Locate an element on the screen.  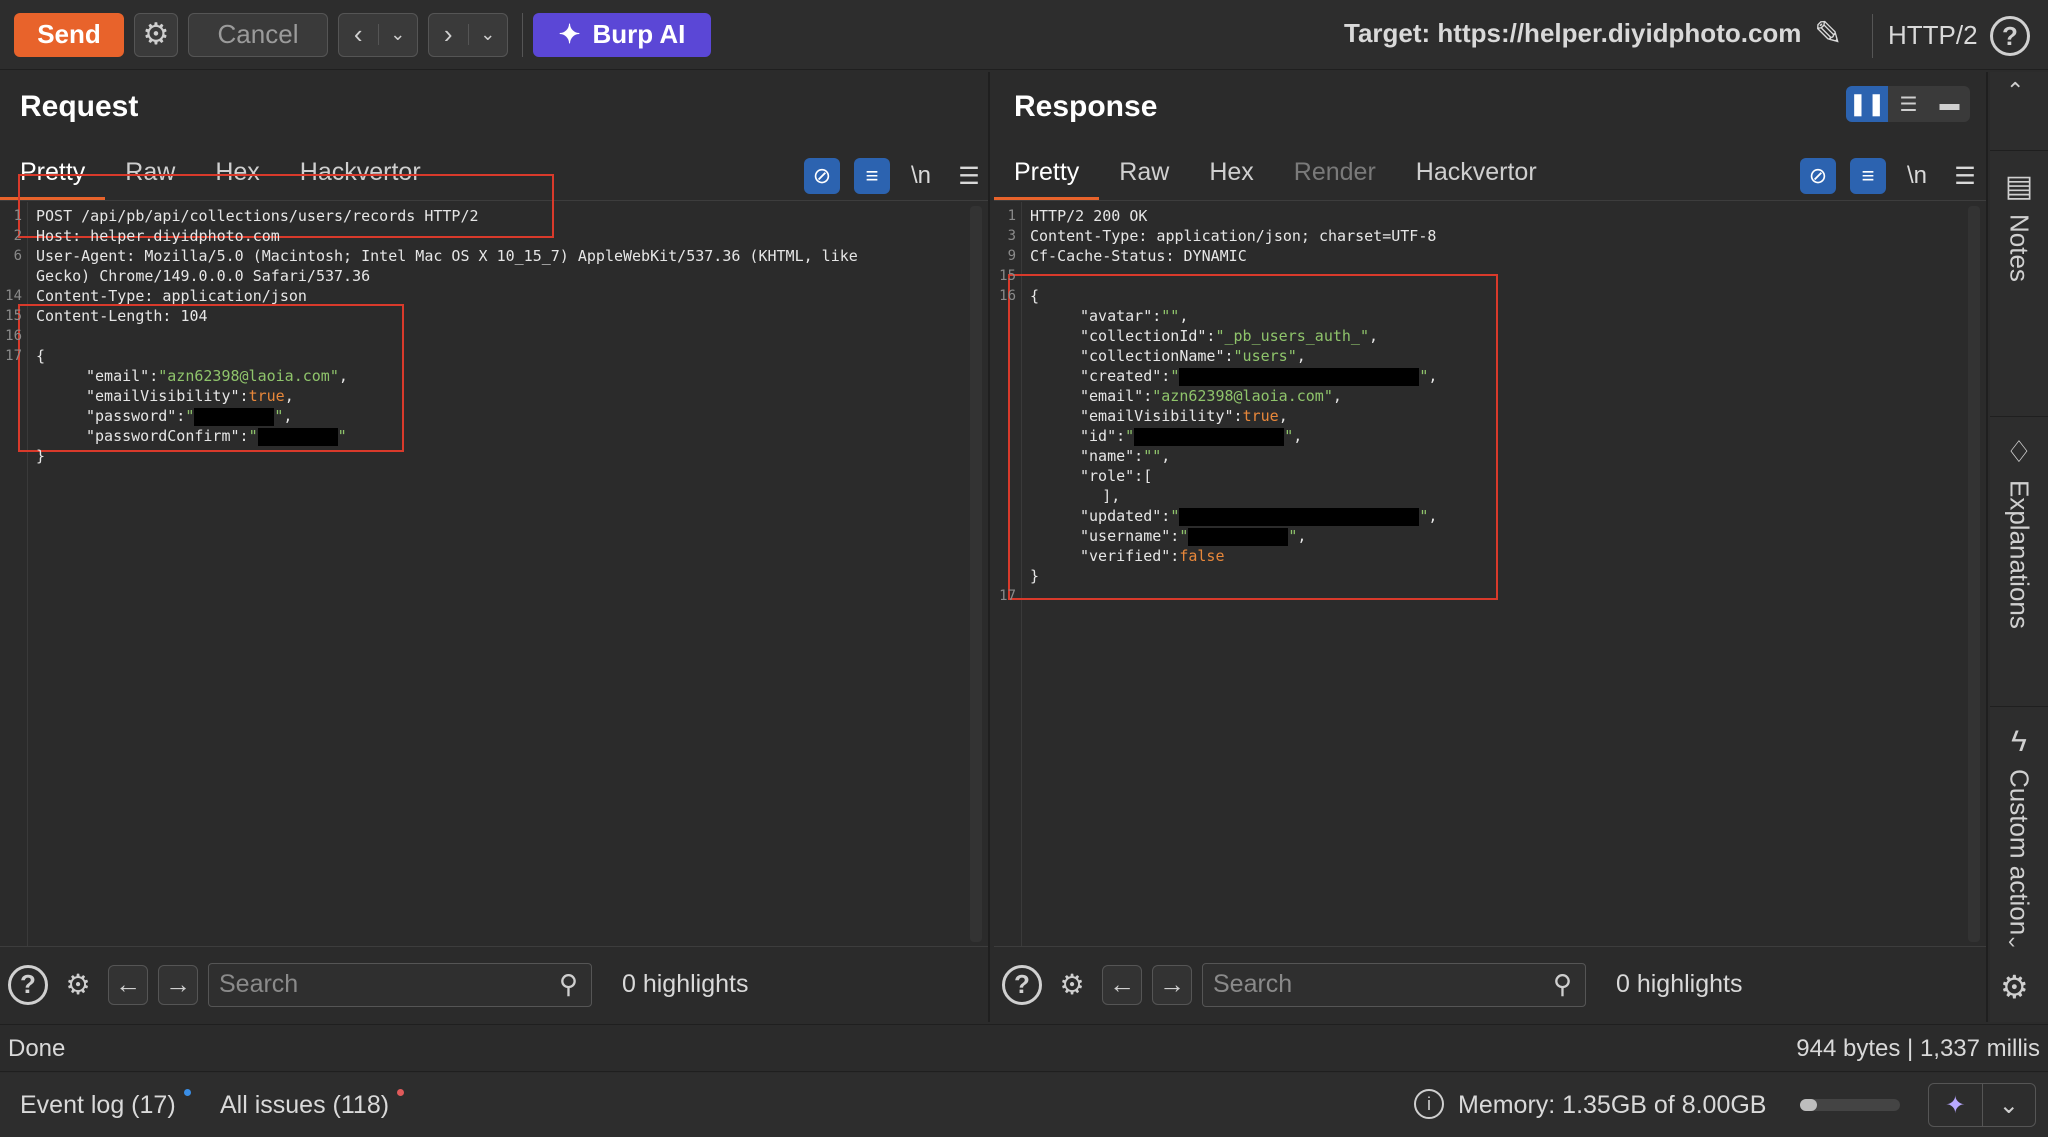
request-search-input is located at coordinates (400, 984).